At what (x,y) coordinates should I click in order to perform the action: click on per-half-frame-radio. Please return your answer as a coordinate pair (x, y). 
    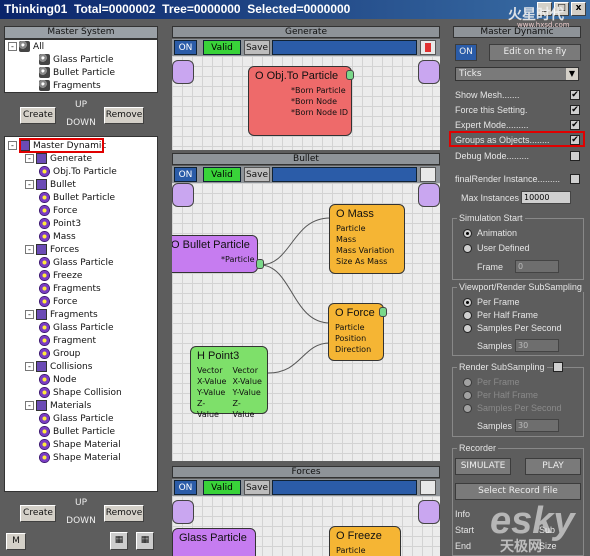
    Looking at the image, I should click on (467, 315).